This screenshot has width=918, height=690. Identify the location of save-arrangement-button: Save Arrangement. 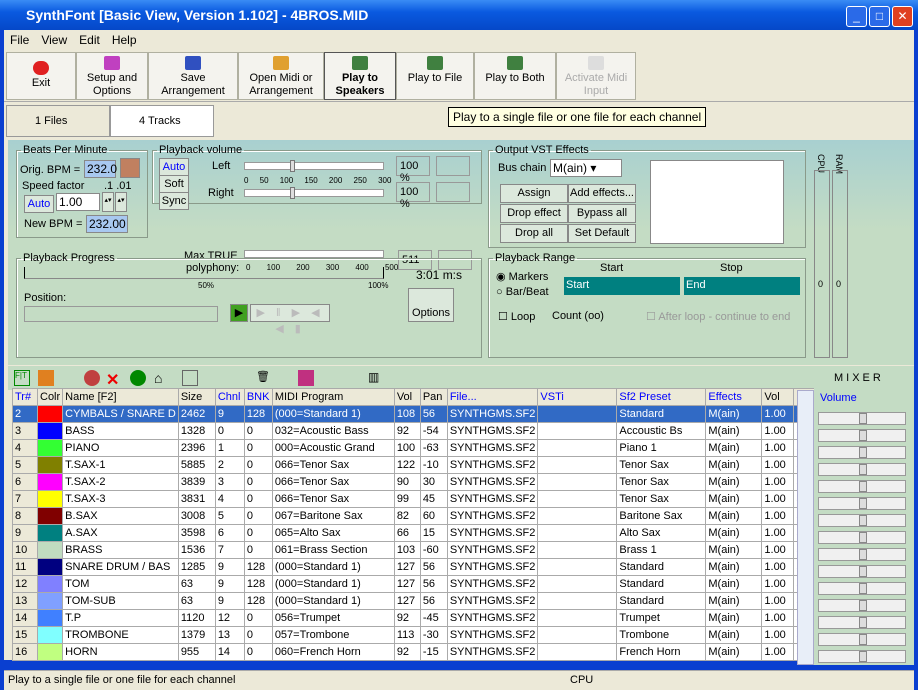
(193, 76).